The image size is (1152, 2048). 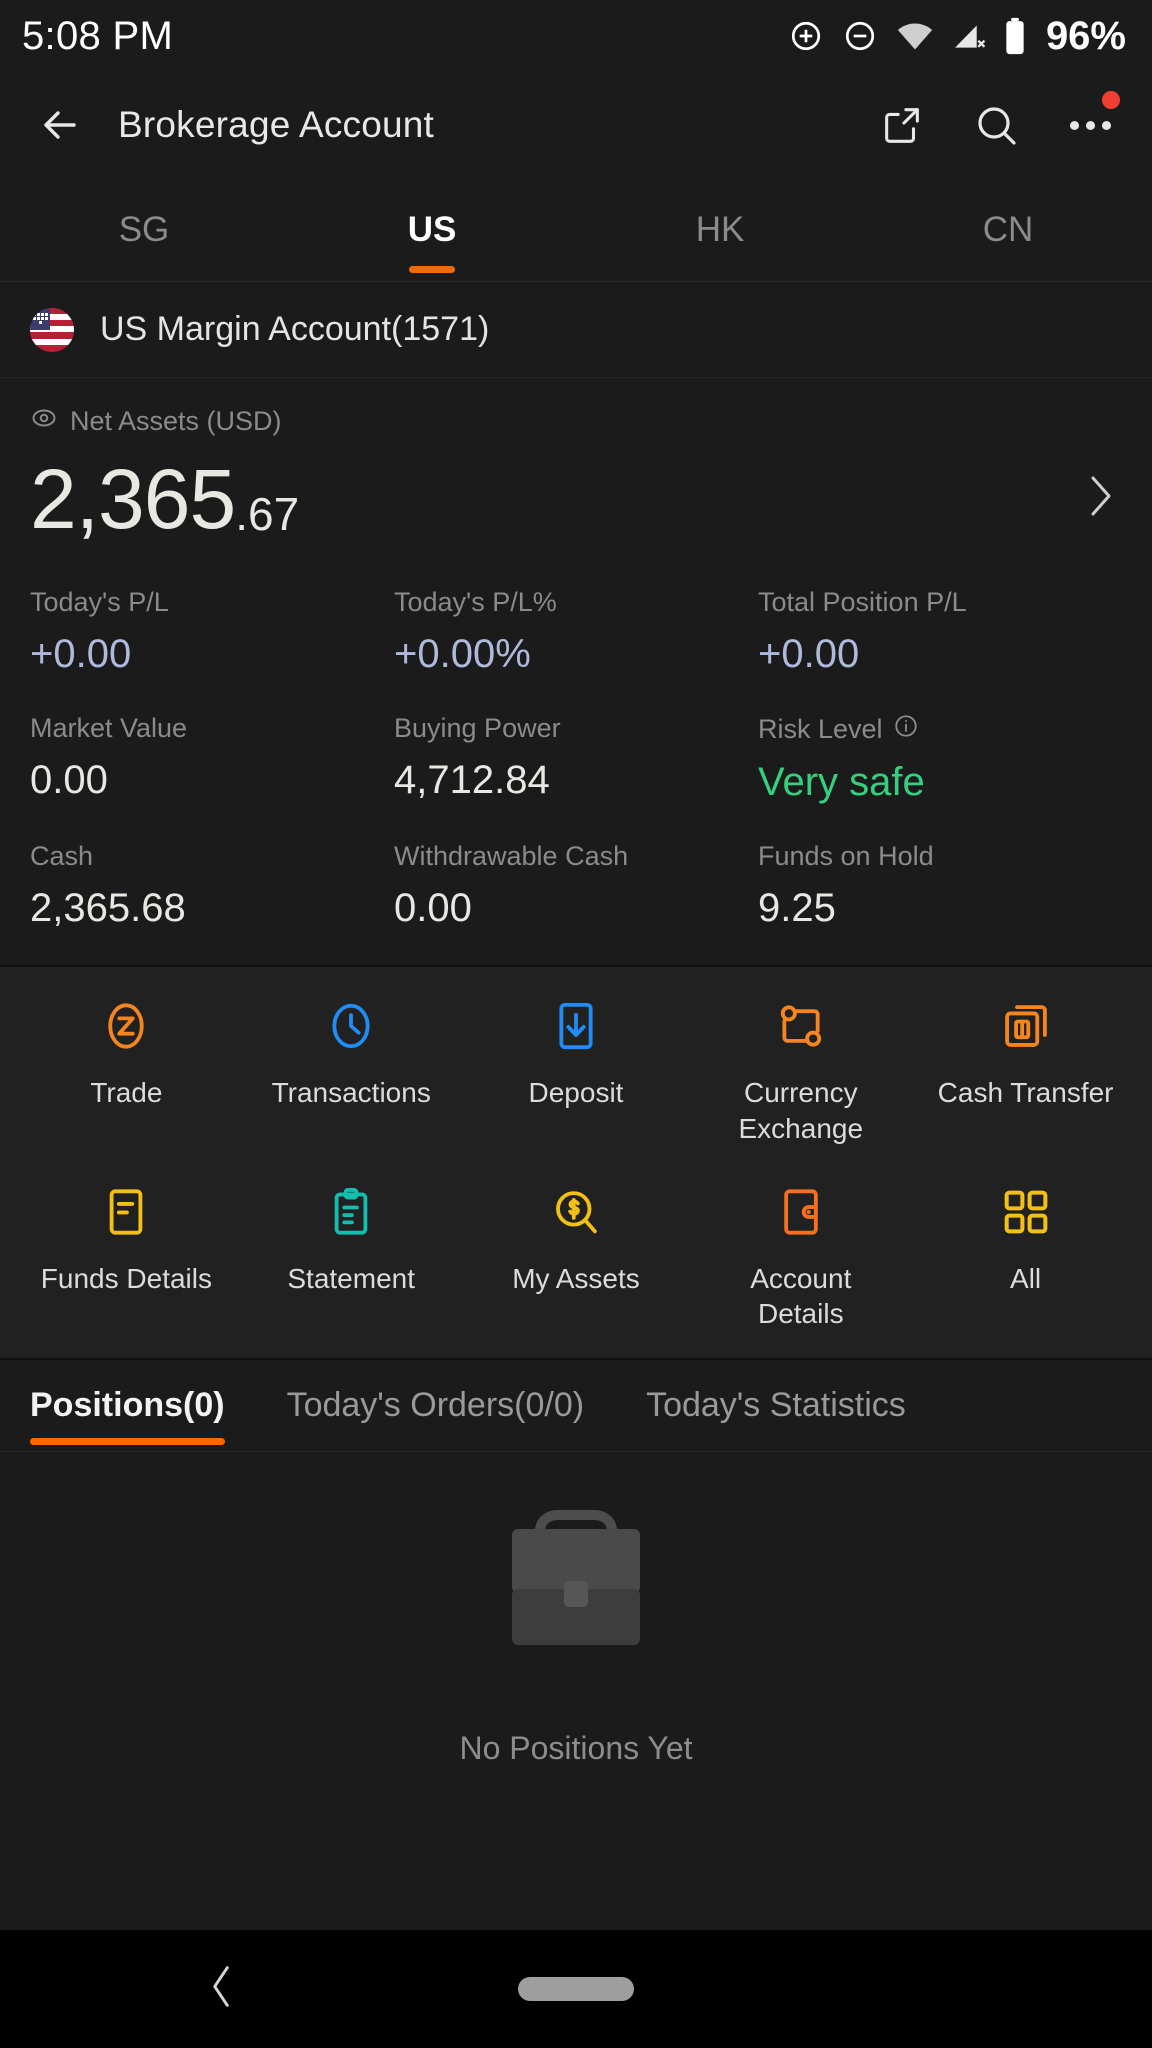 I want to click on action-label: Transactions, so click(x=351, y=1092).